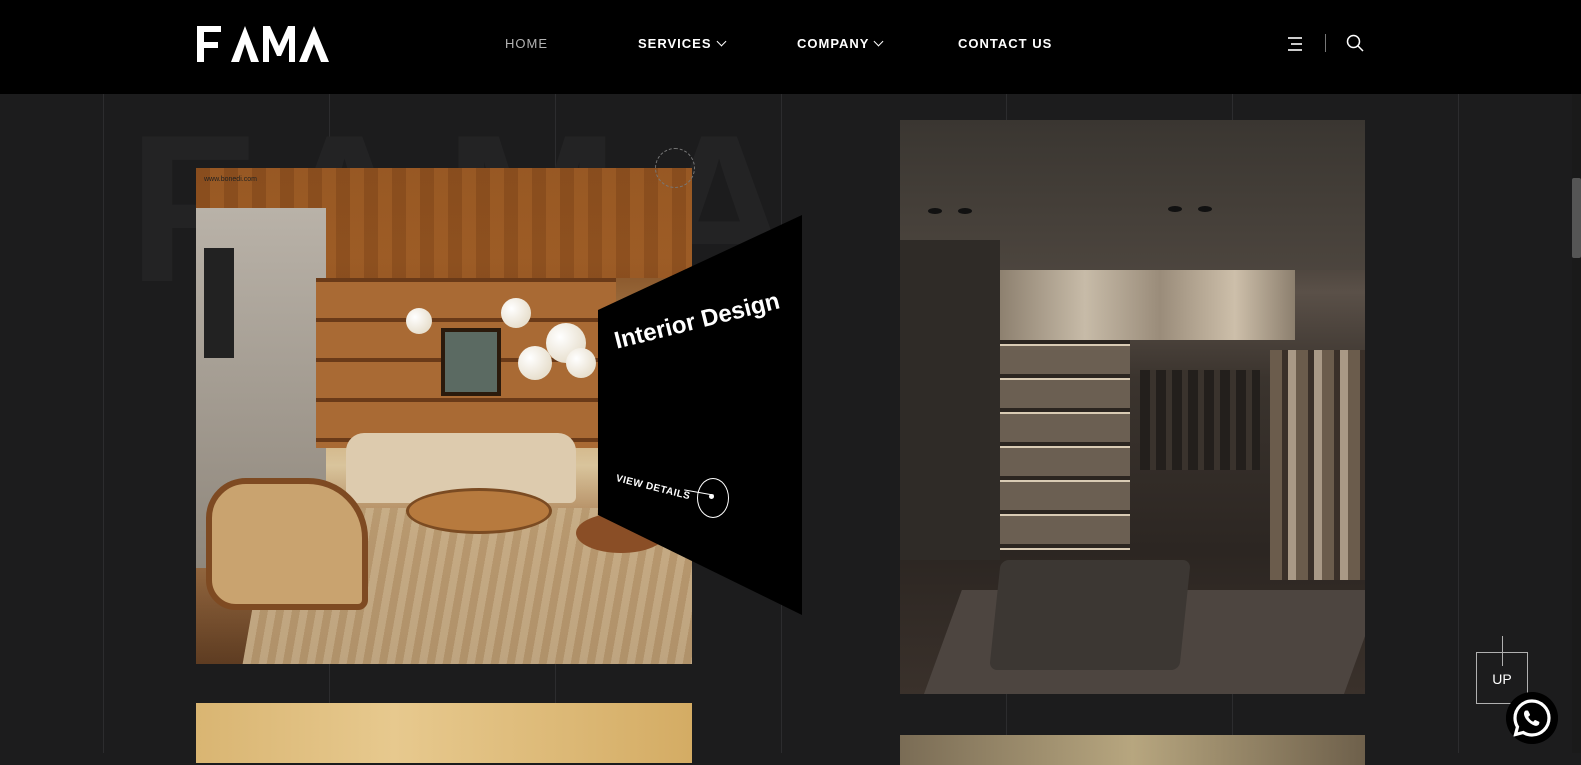 This screenshot has width=1581, height=765. What do you see at coordinates (1576, 218) in the screenshot?
I see `scrollbar-thumb` at bounding box center [1576, 218].